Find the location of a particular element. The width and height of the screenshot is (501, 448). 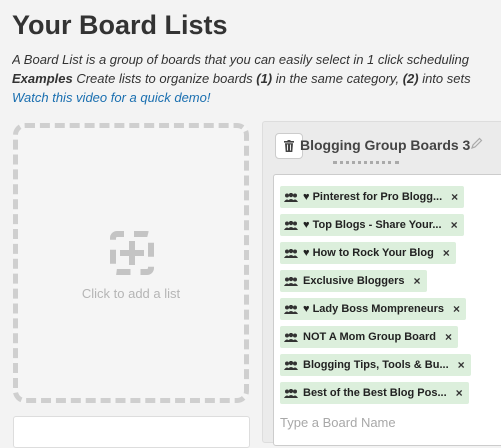

board-tag: Exclusive Bloggers × is located at coordinates (353, 281).